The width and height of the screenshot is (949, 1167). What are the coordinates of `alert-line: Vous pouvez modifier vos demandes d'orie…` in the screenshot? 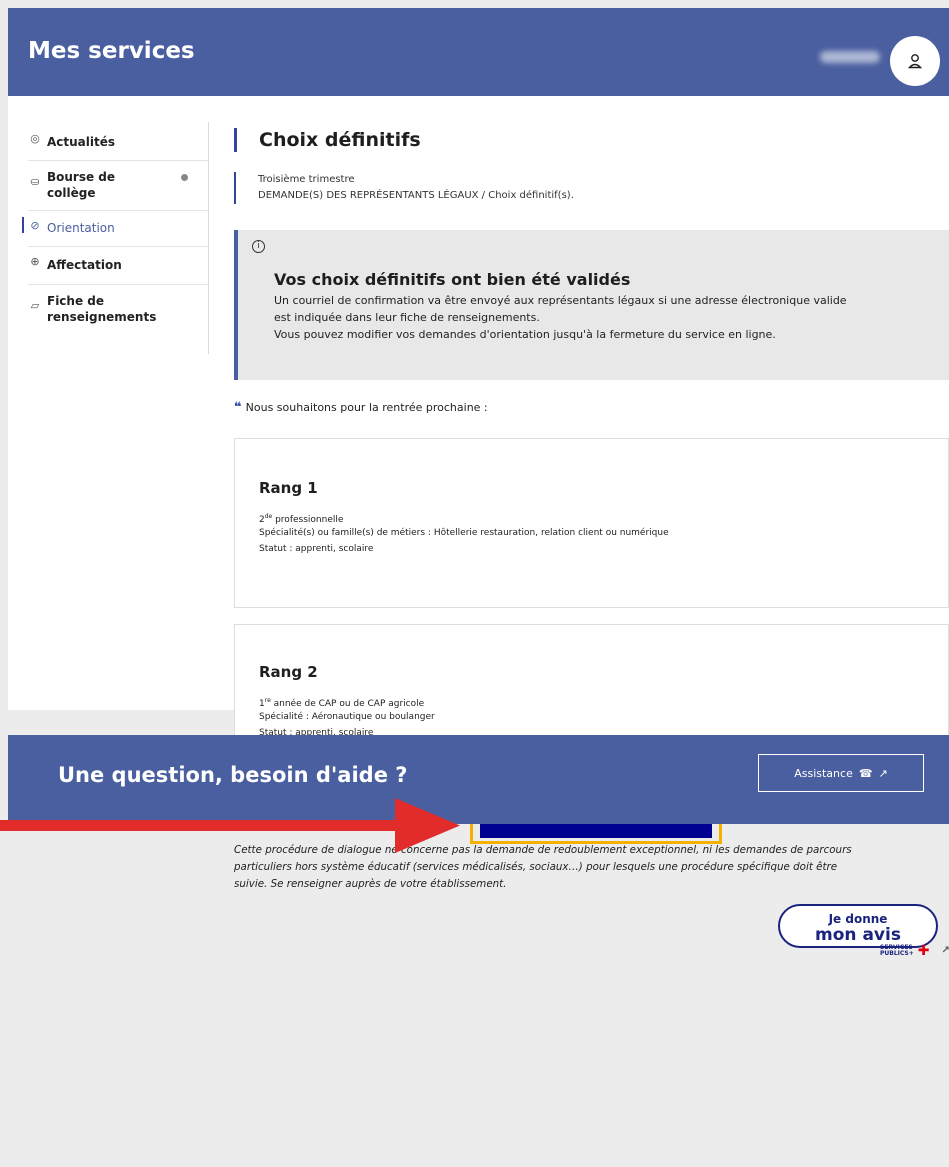 It's located at (525, 334).